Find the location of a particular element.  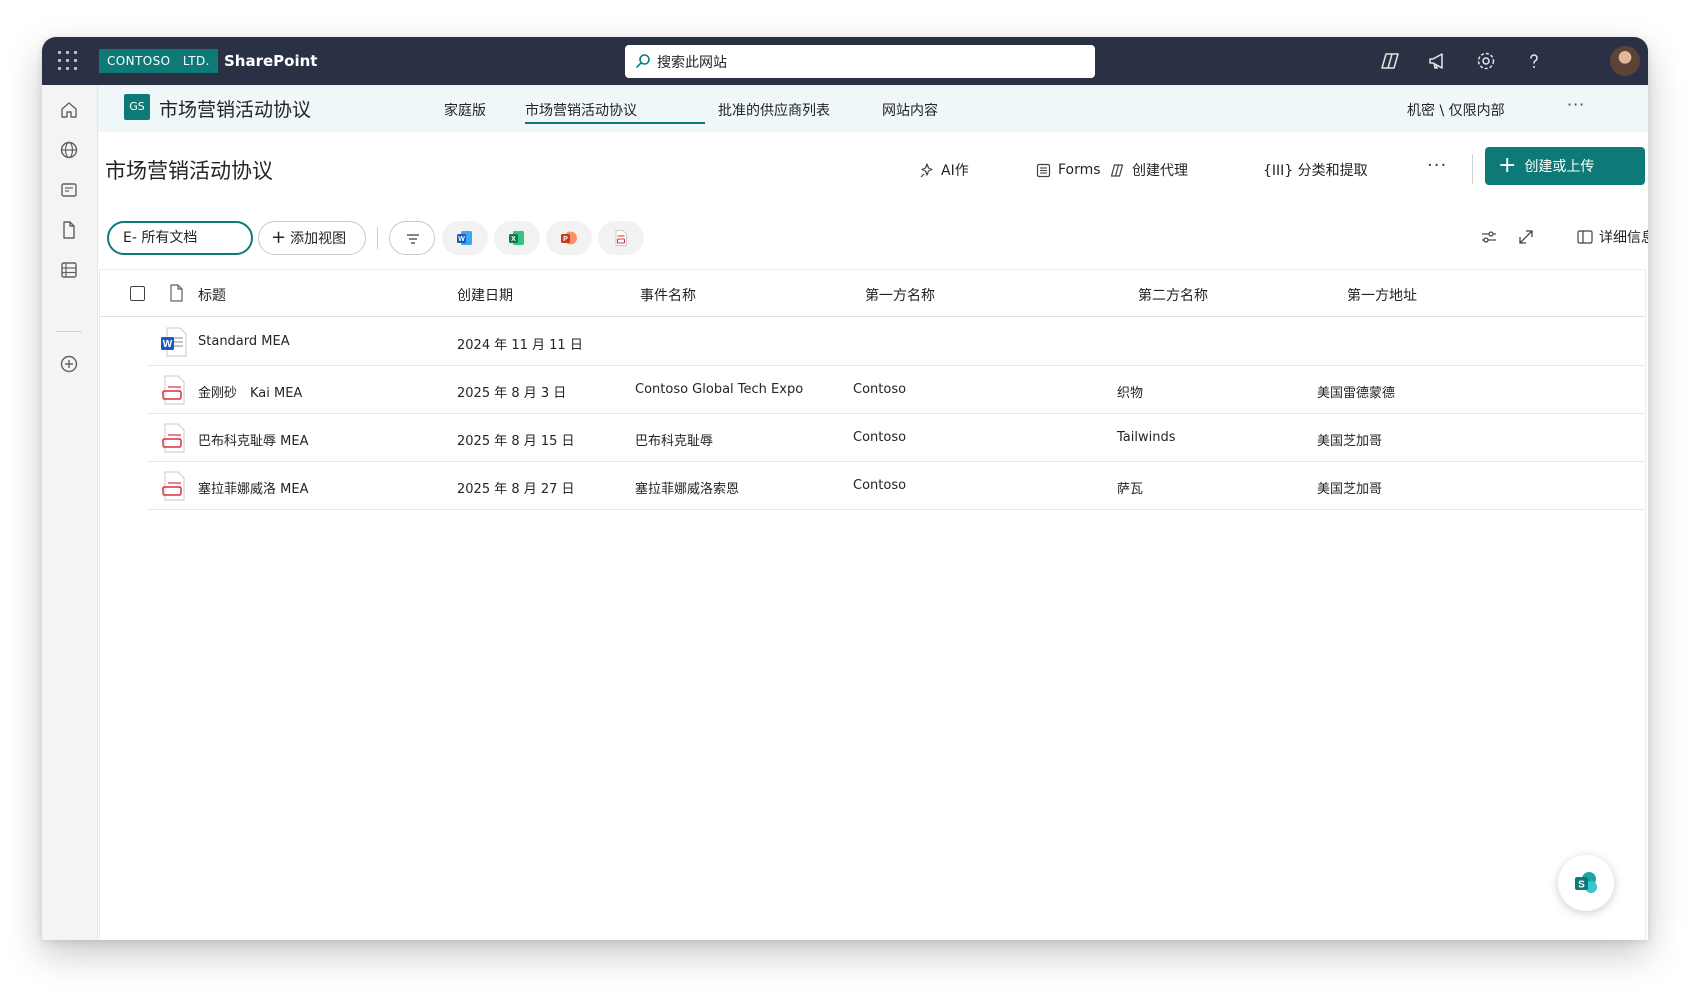

document-icon is located at coordinates (69, 230).